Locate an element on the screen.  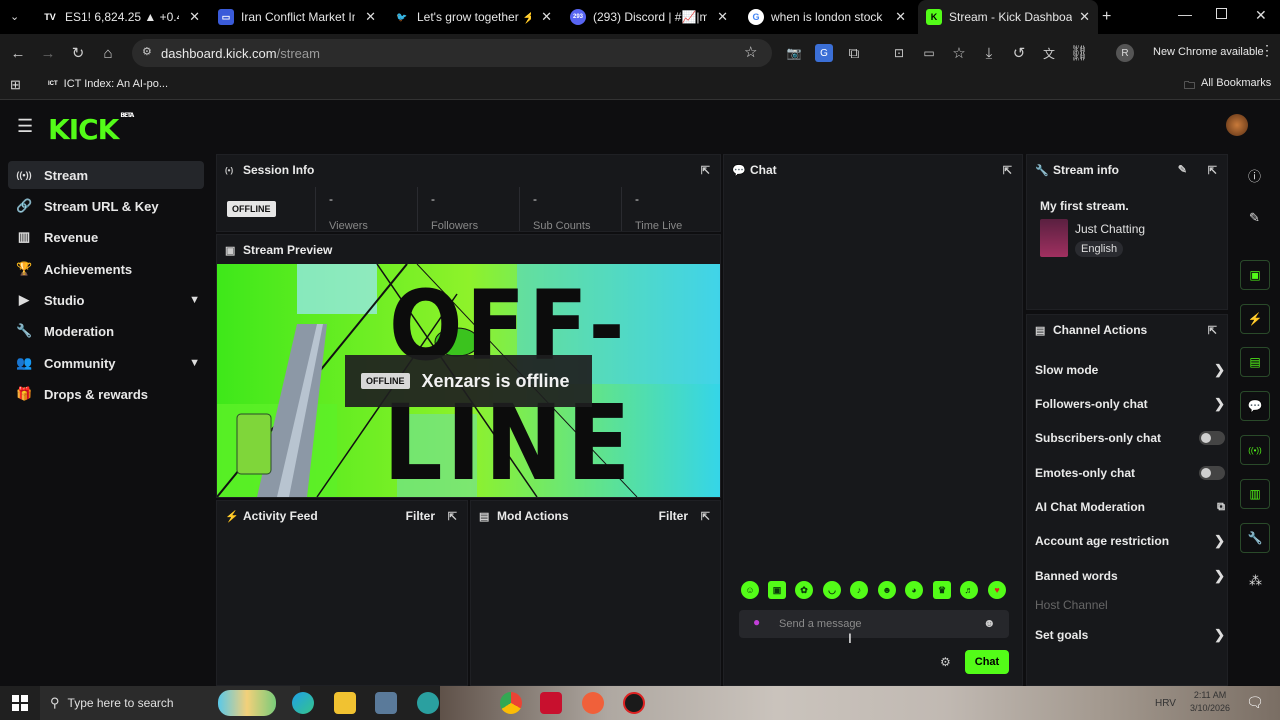
rail-screen-button: ▣ is located at coordinates (1255, 275).